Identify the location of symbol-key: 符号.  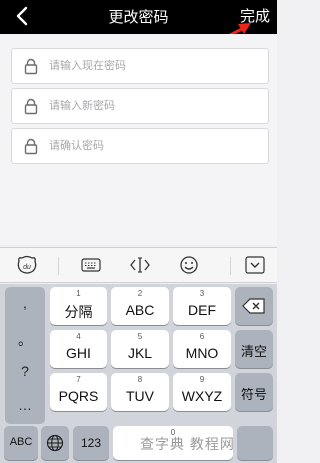
(254, 392).